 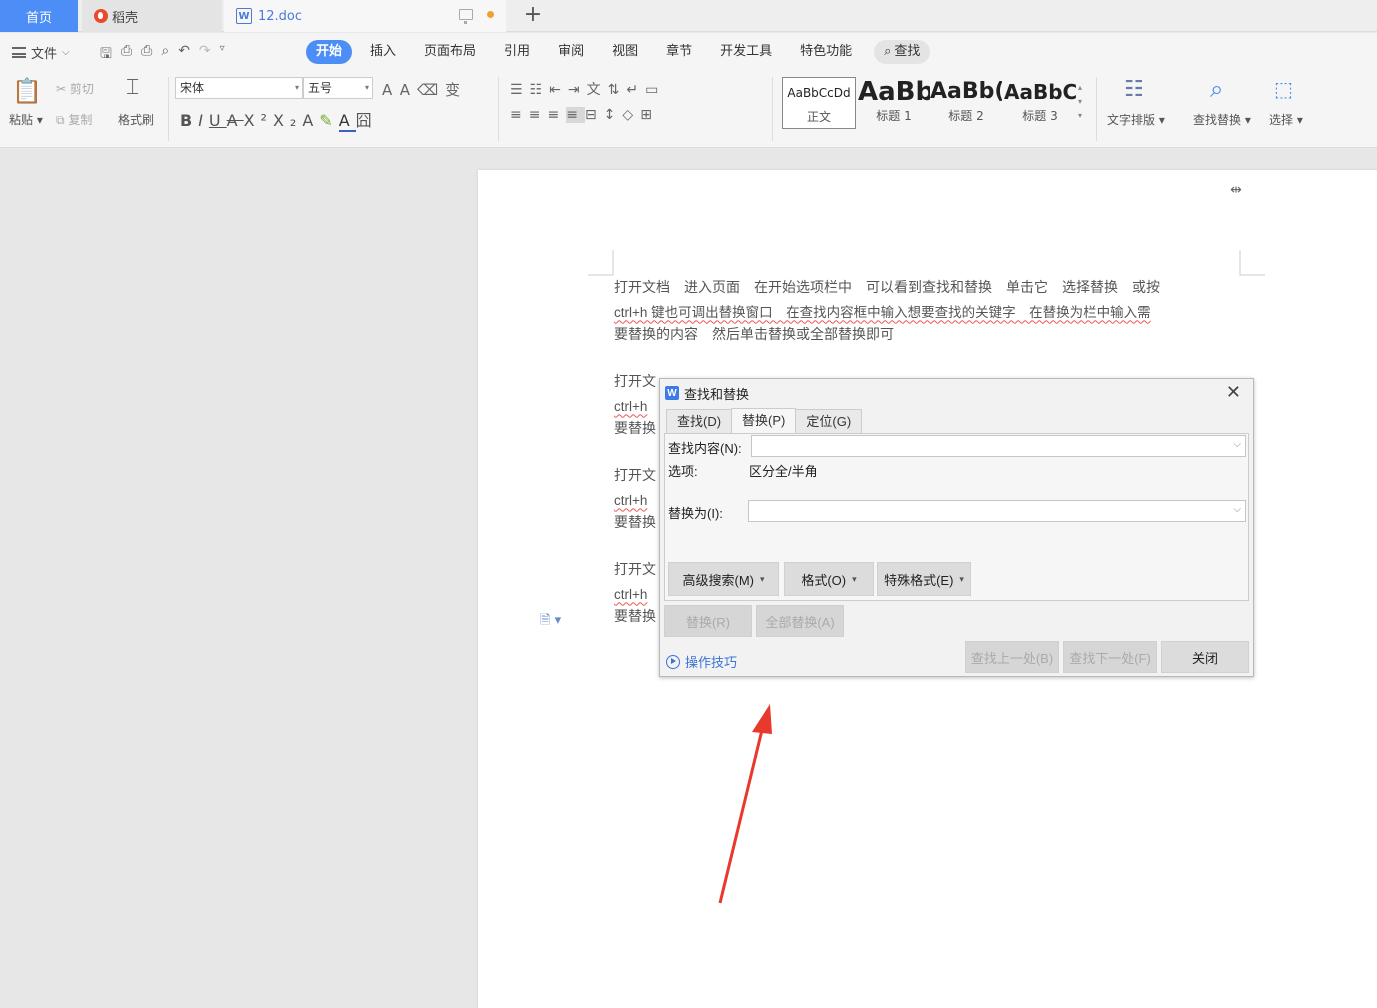 I want to click on format-button: 格式(O) ▾, so click(x=829, y=579).